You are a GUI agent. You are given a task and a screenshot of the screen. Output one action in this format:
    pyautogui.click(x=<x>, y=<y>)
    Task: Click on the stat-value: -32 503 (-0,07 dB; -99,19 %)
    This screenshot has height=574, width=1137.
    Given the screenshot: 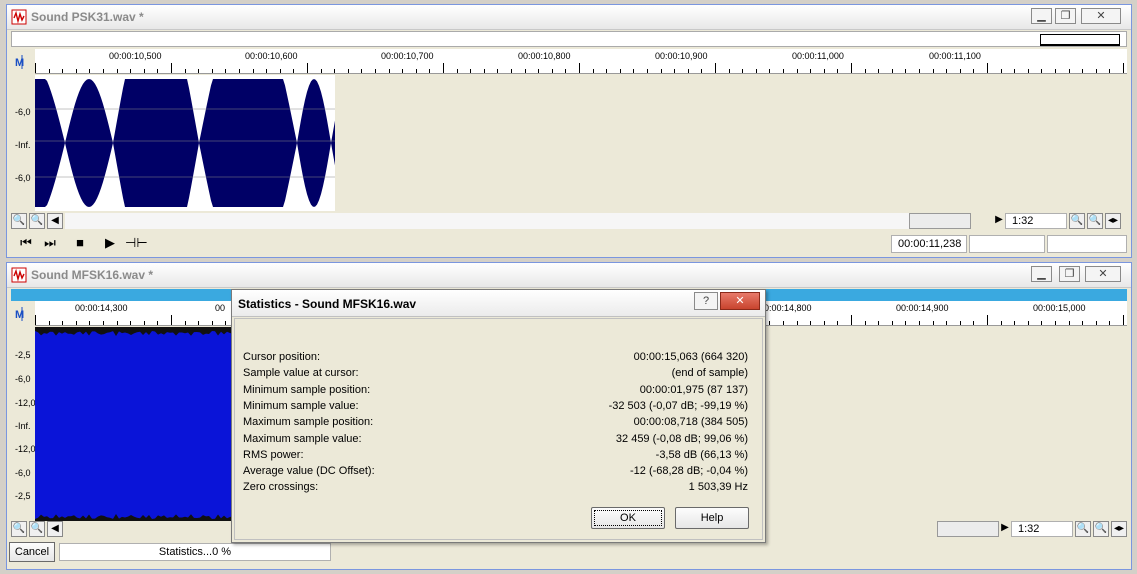 What is the action you would take?
    pyautogui.click(x=678, y=405)
    